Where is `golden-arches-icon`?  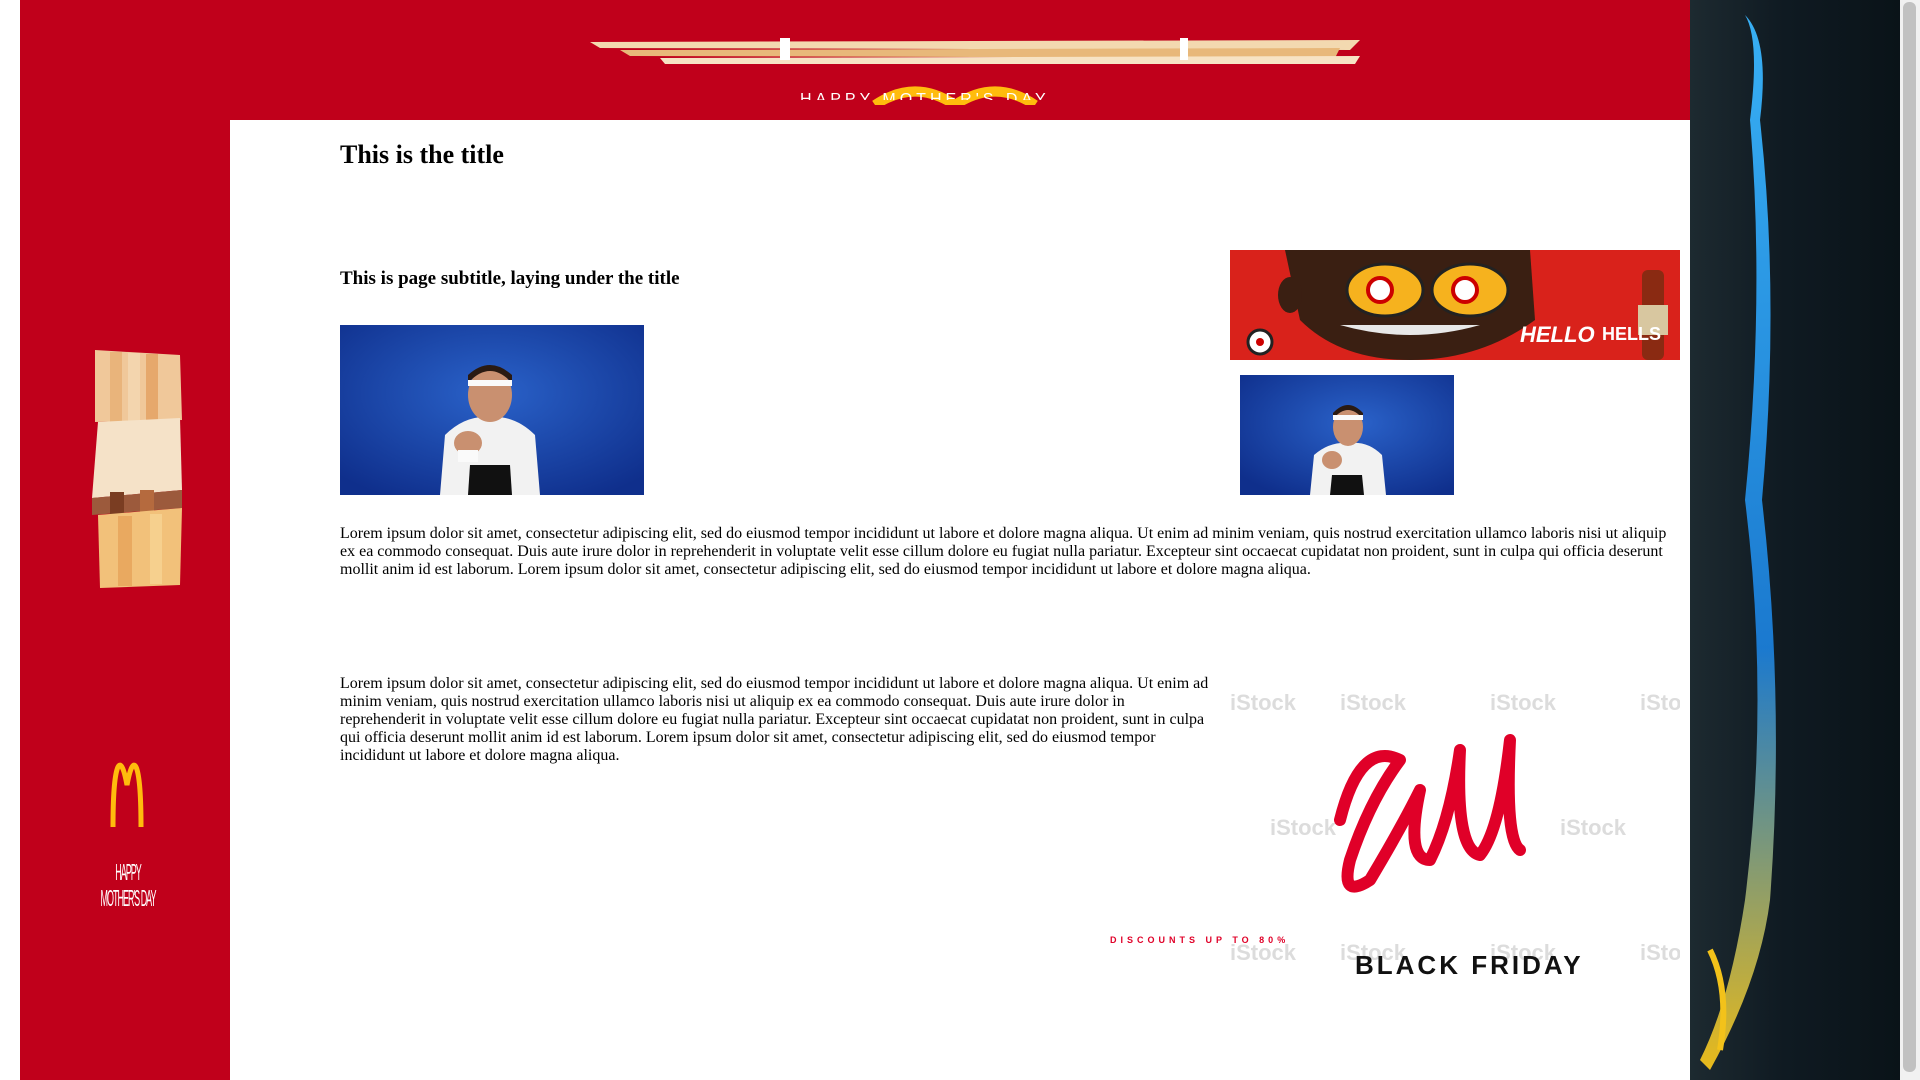
golden-arches-icon is located at coordinates (127, 795).